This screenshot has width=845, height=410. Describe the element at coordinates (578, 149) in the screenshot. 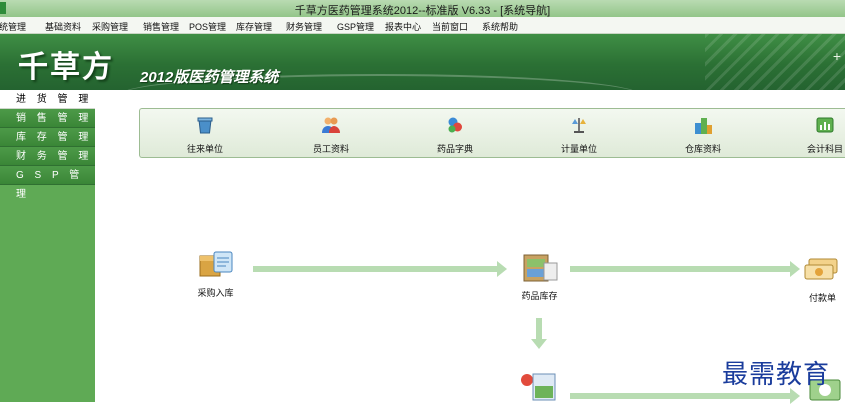

I see `tool-label: 计量单位` at that location.